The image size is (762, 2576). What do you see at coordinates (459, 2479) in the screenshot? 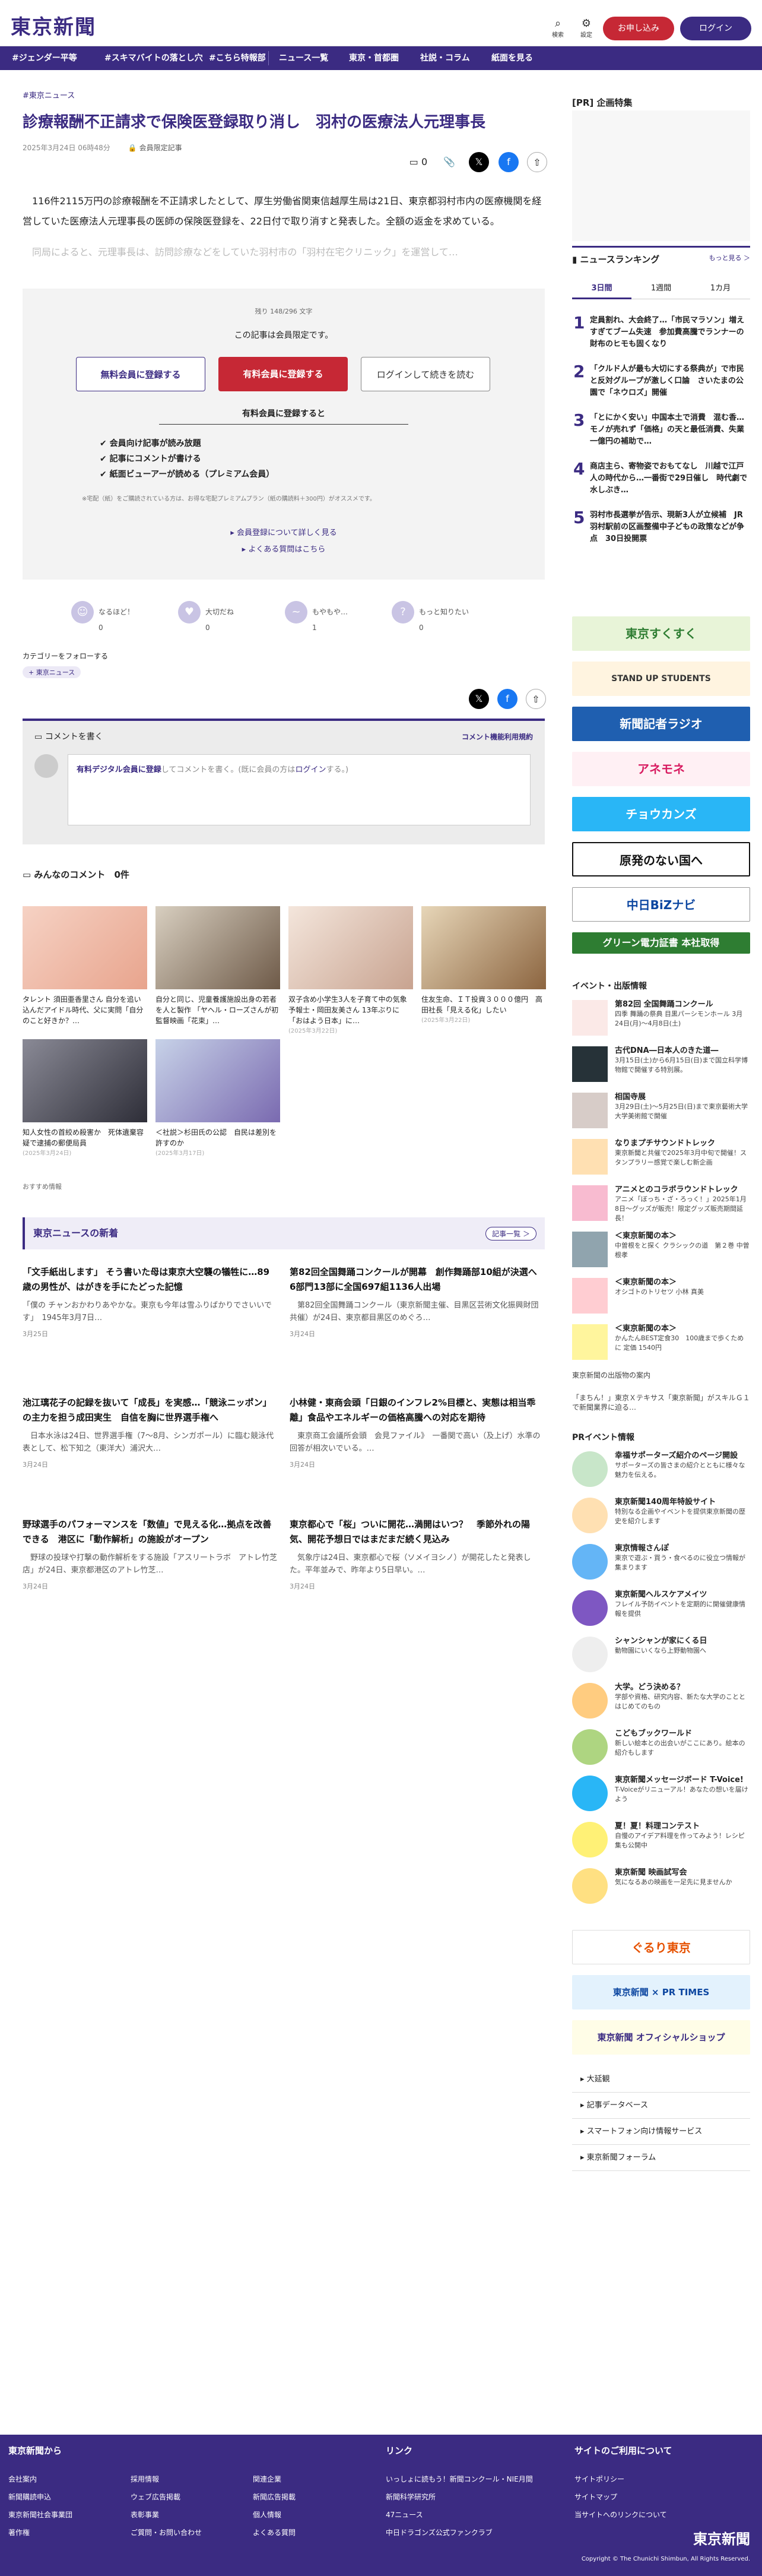
I see `footer-link: いっしょに読もう！新聞コンクール・NIE月間` at bounding box center [459, 2479].